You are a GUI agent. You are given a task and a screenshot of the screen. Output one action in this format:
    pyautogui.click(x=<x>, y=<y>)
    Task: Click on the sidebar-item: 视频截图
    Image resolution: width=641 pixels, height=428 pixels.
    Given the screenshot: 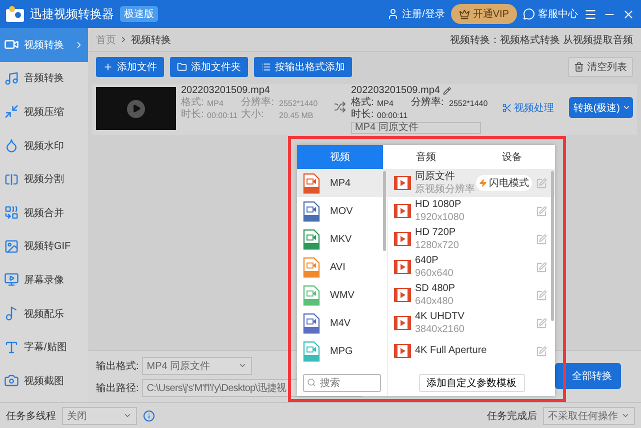 What is the action you would take?
    pyautogui.click(x=44, y=381)
    